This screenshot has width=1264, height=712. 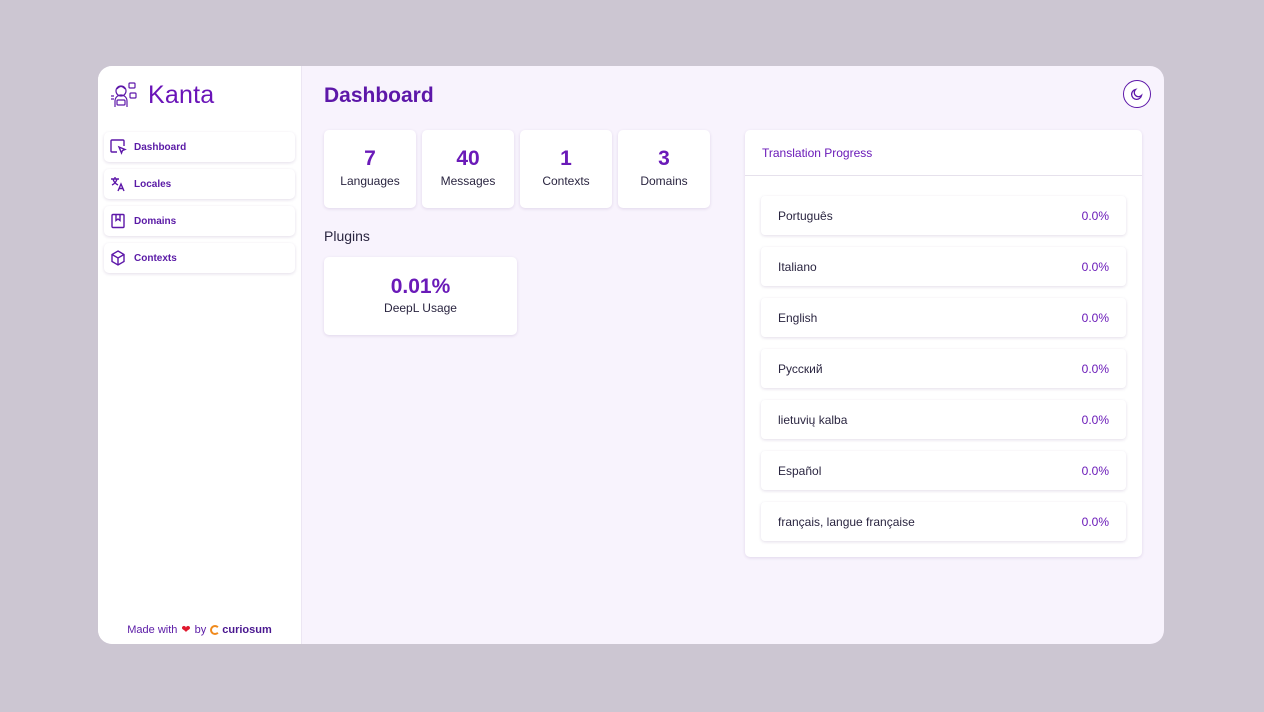 I want to click on moon-icon, so click(x=1136, y=94).